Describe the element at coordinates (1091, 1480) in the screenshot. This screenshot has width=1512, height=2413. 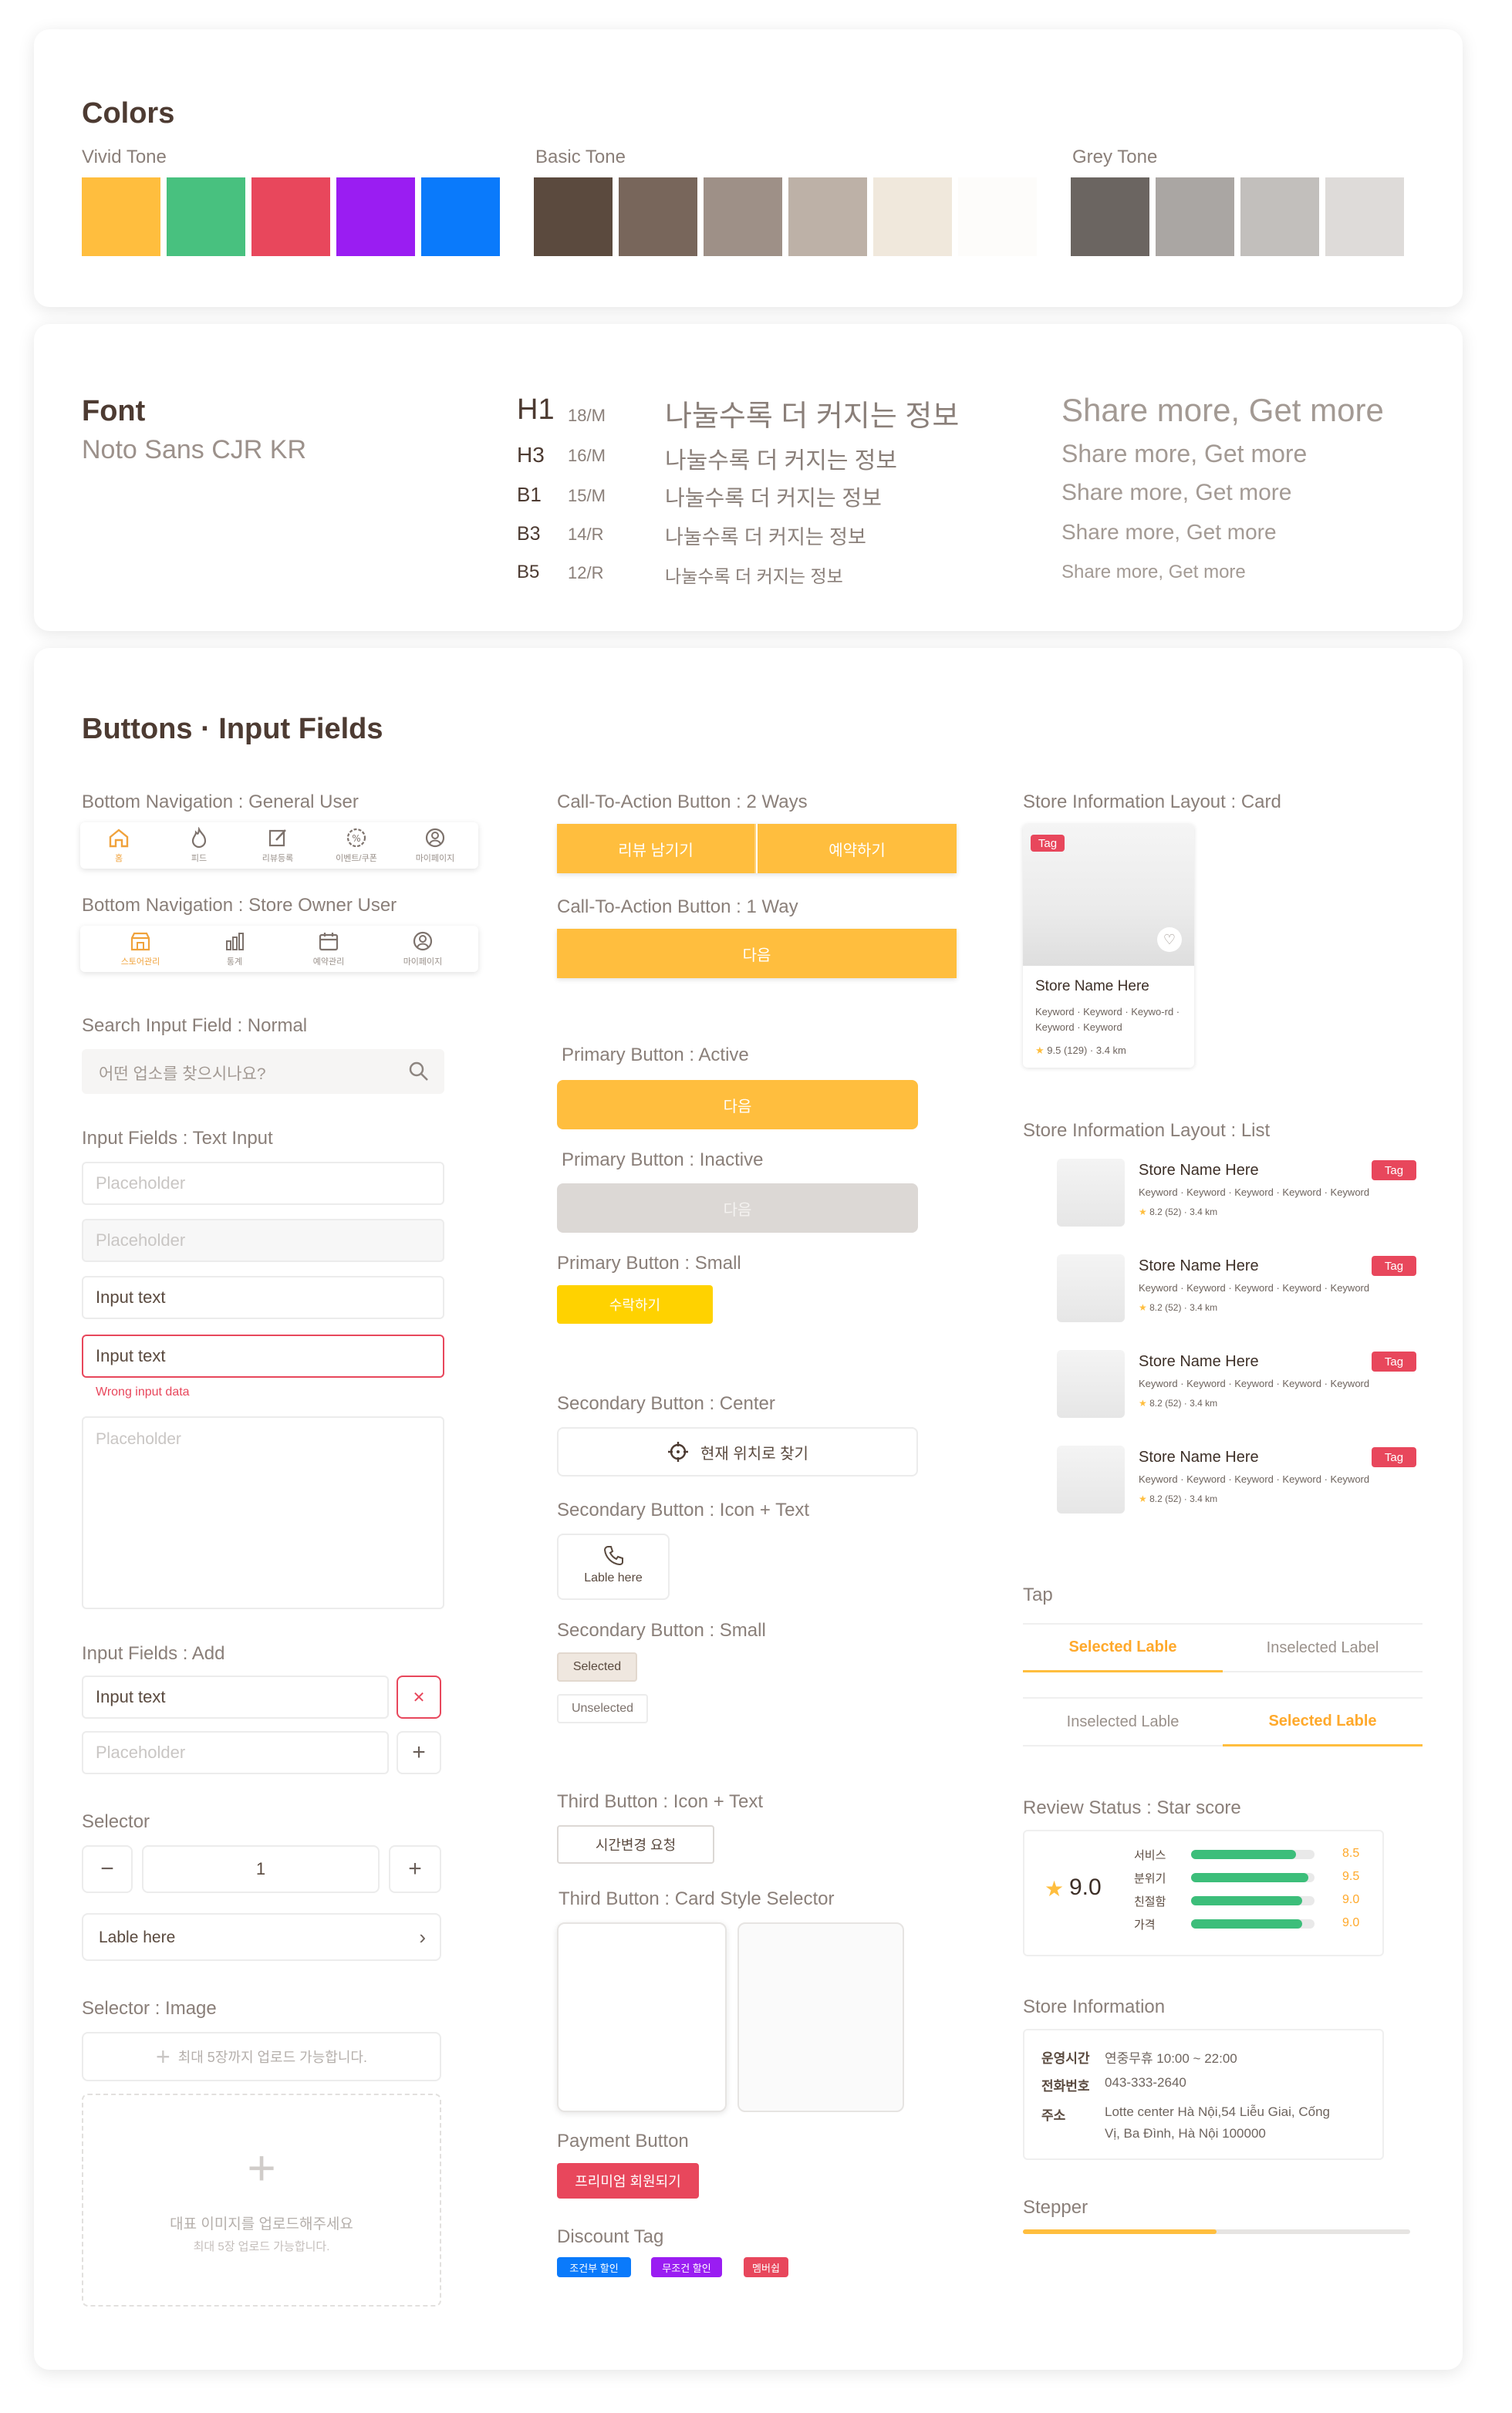
I see `store-thumbnail` at that location.